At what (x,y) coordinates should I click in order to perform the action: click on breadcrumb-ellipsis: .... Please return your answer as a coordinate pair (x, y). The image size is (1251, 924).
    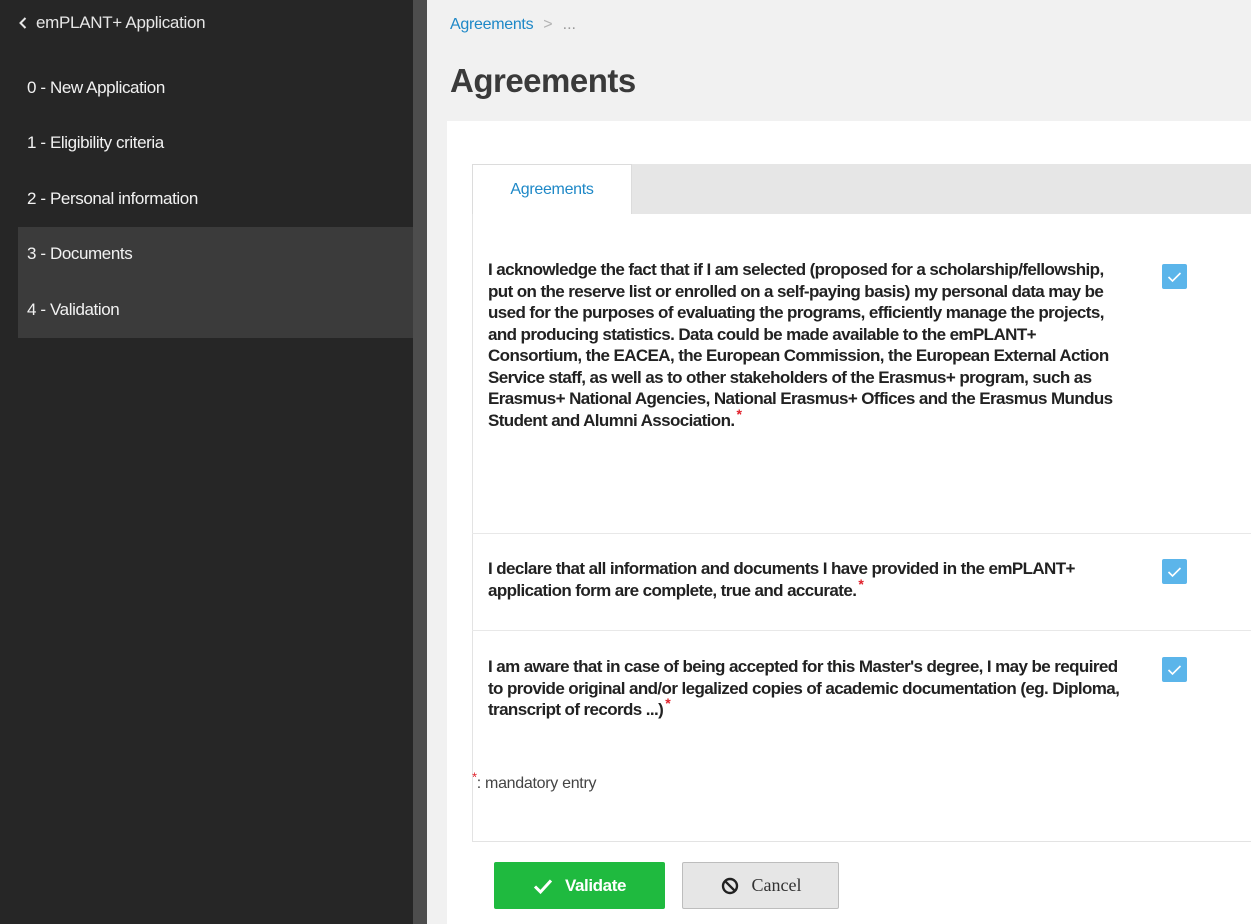
    Looking at the image, I should click on (569, 24).